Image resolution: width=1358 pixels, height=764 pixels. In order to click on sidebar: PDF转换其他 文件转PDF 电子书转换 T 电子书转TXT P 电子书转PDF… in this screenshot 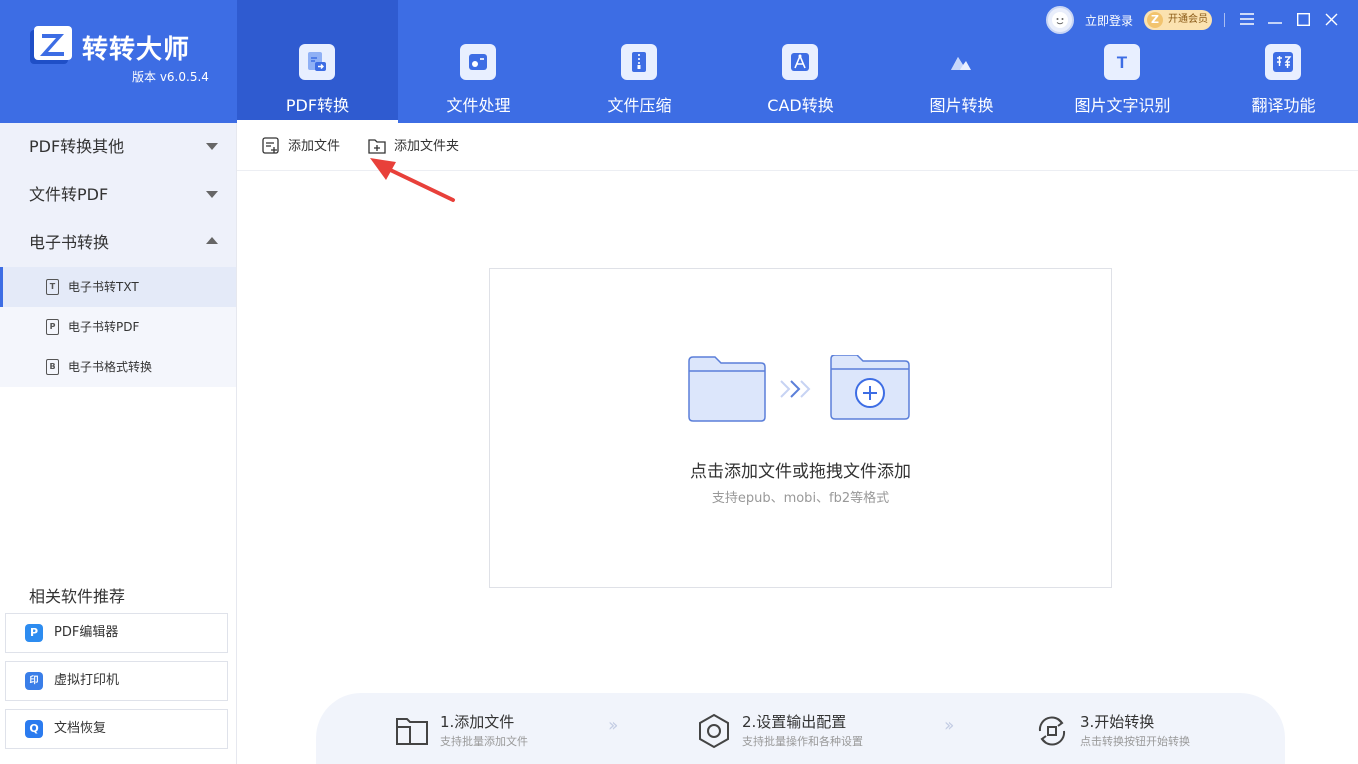, I will do `click(118, 443)`.